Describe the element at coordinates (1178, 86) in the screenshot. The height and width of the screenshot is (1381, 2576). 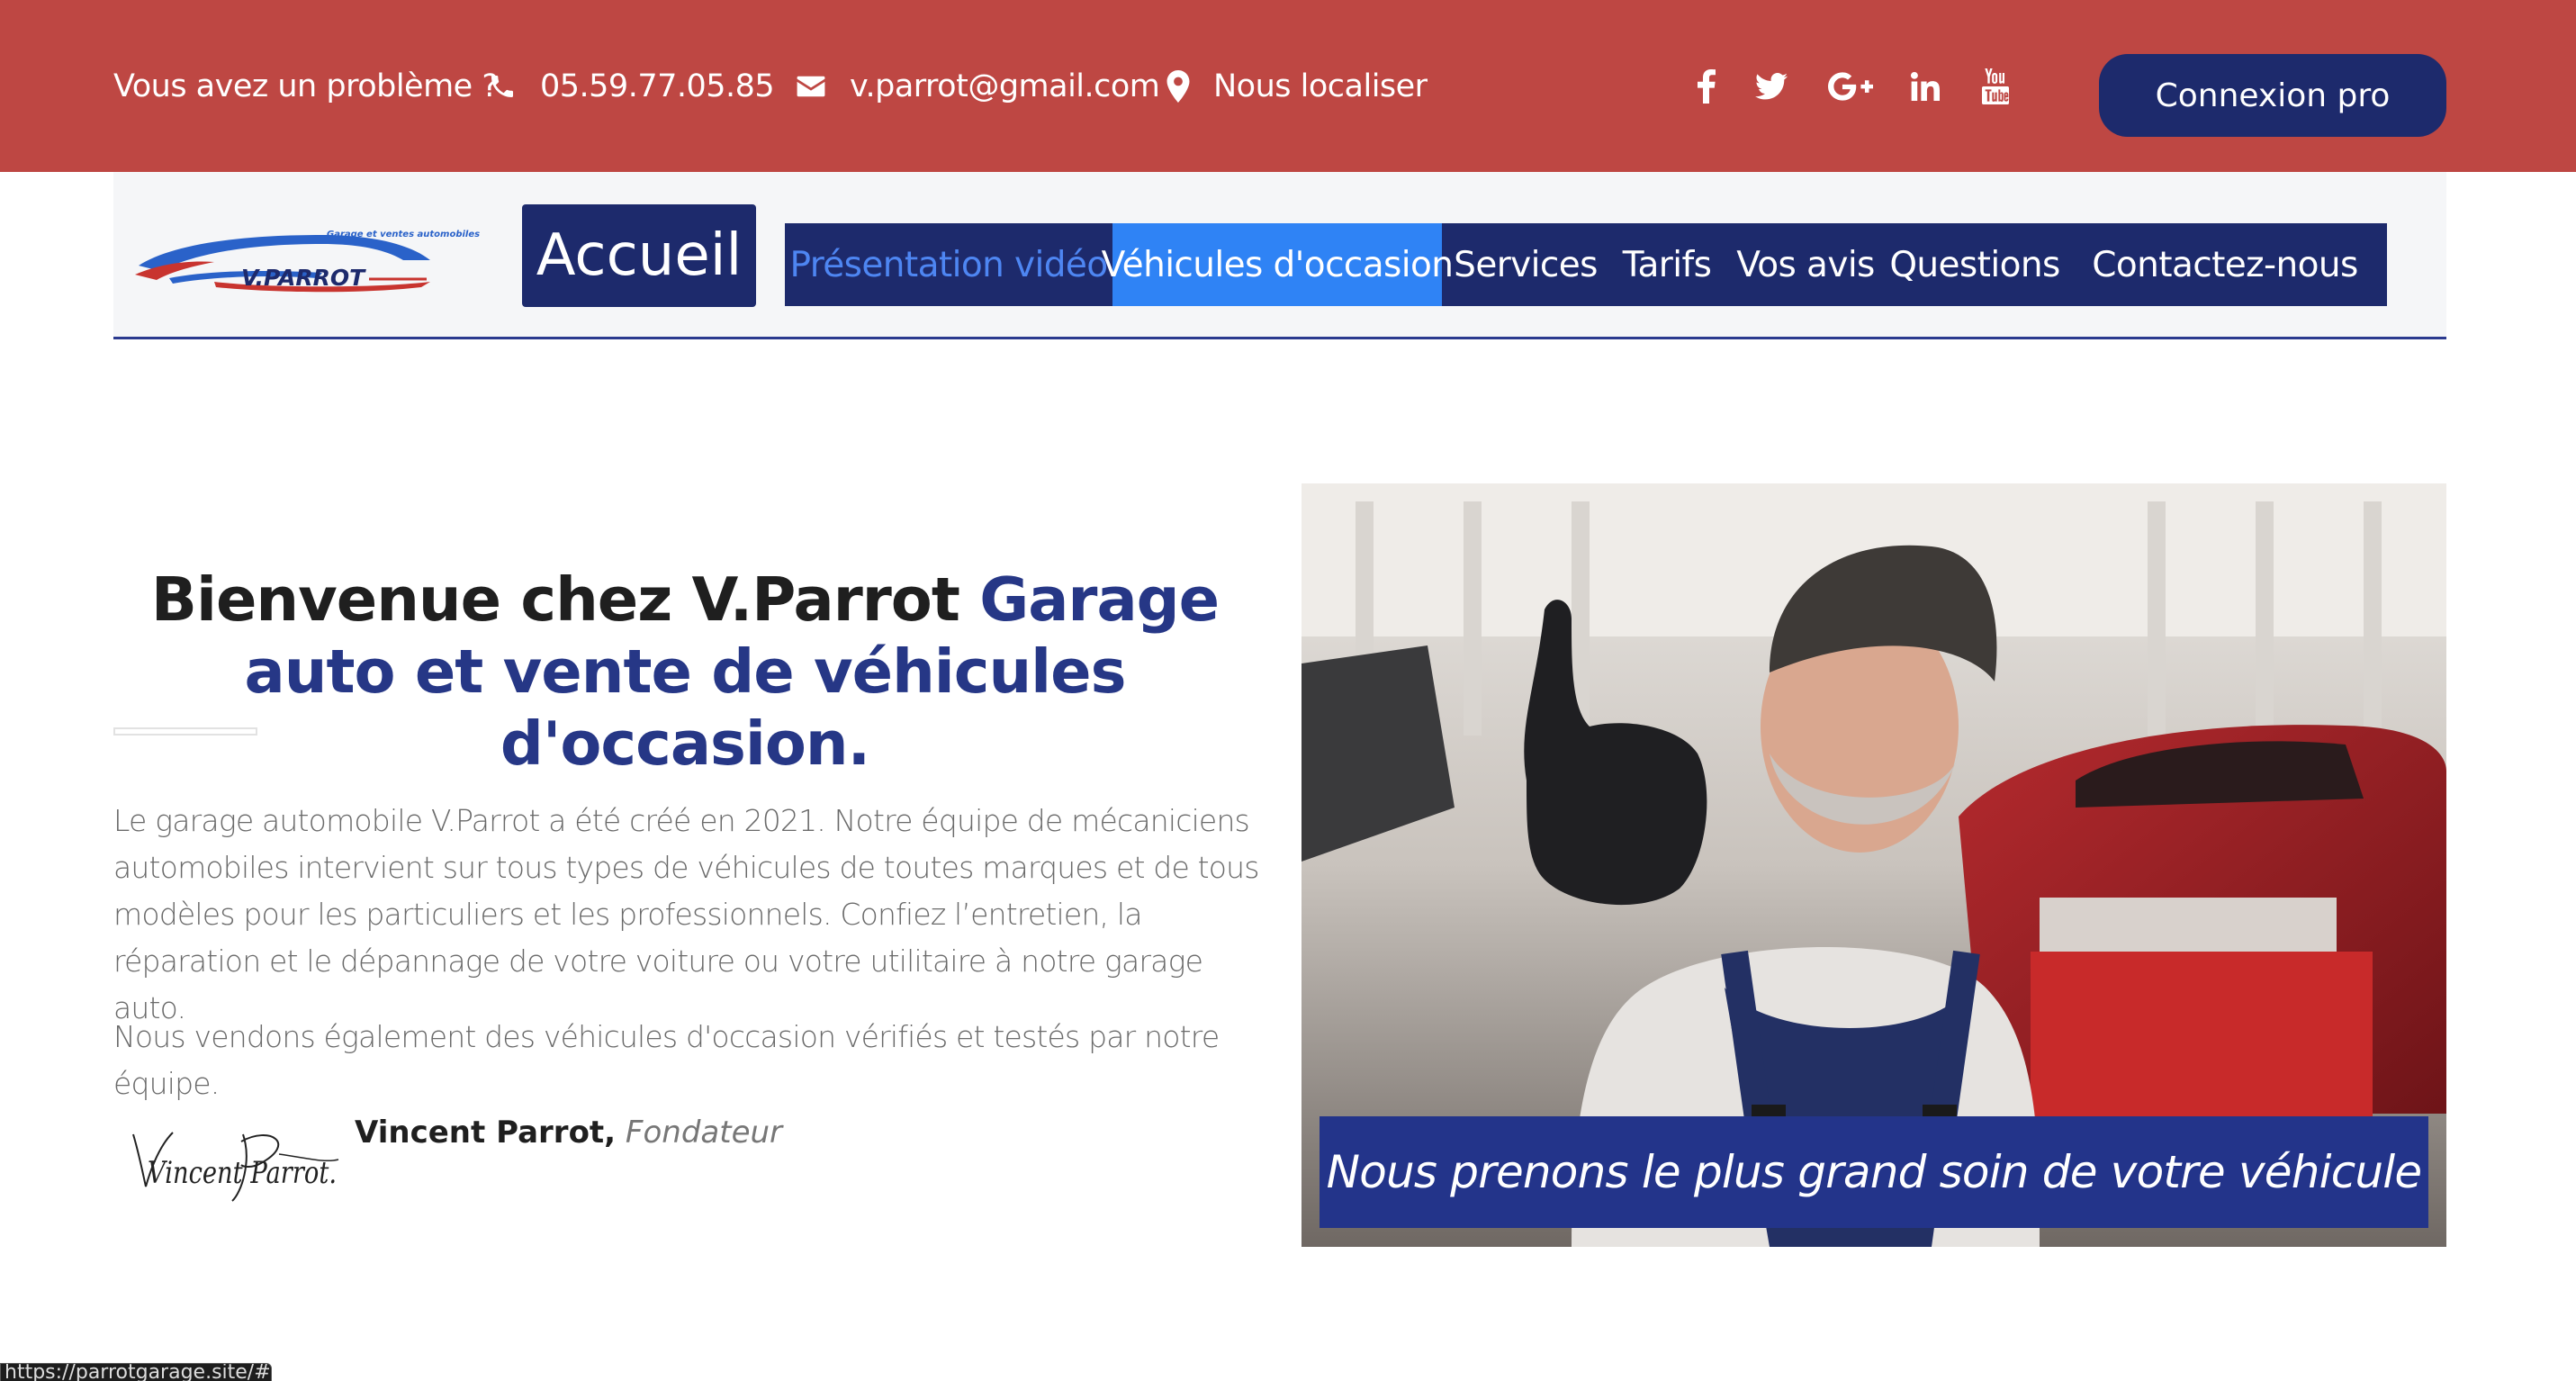
I see `map-pin-icon` at that location.